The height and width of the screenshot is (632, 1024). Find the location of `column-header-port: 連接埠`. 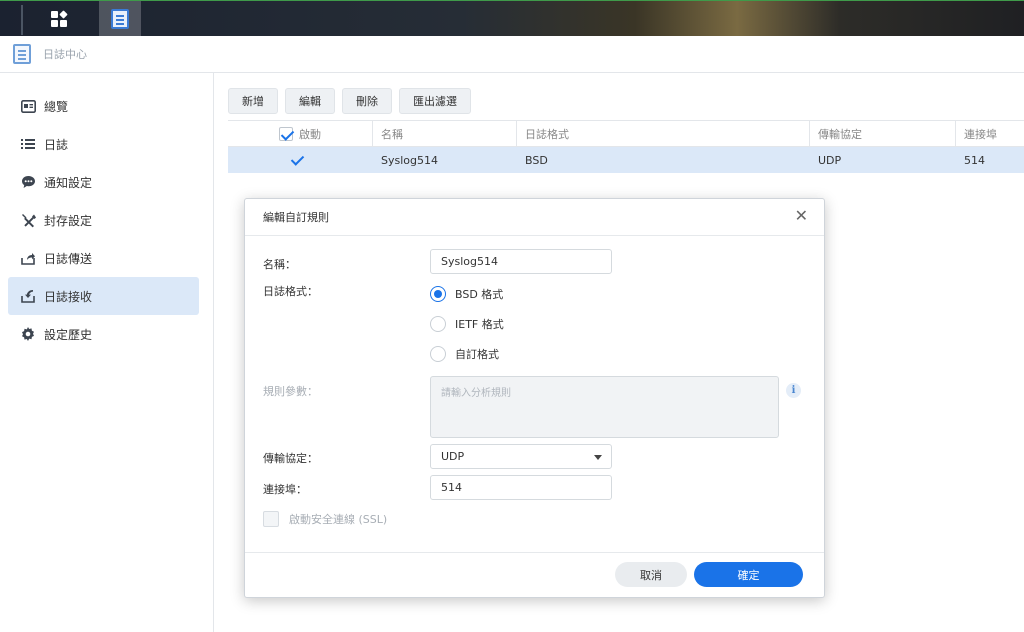

column-header-port: 連接埠 is located at coordinates (990, 133).